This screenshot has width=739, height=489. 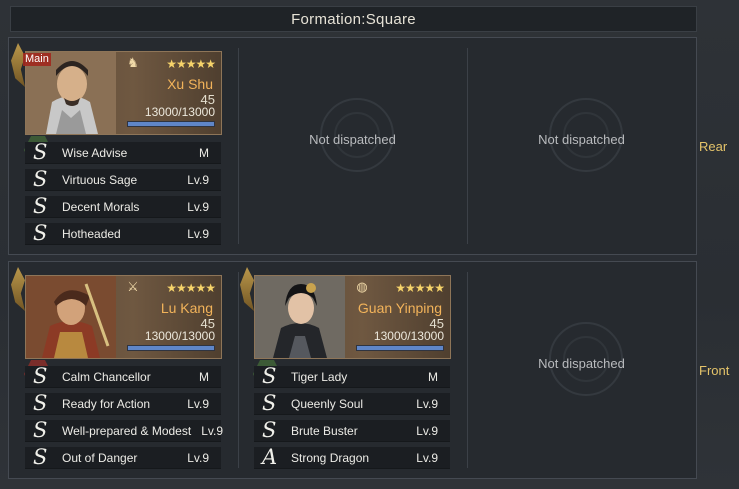 I want to click on general-card: ◍ ★★★★★ Guan Yinping 45 13000/13000, so click(x=352, y=317).